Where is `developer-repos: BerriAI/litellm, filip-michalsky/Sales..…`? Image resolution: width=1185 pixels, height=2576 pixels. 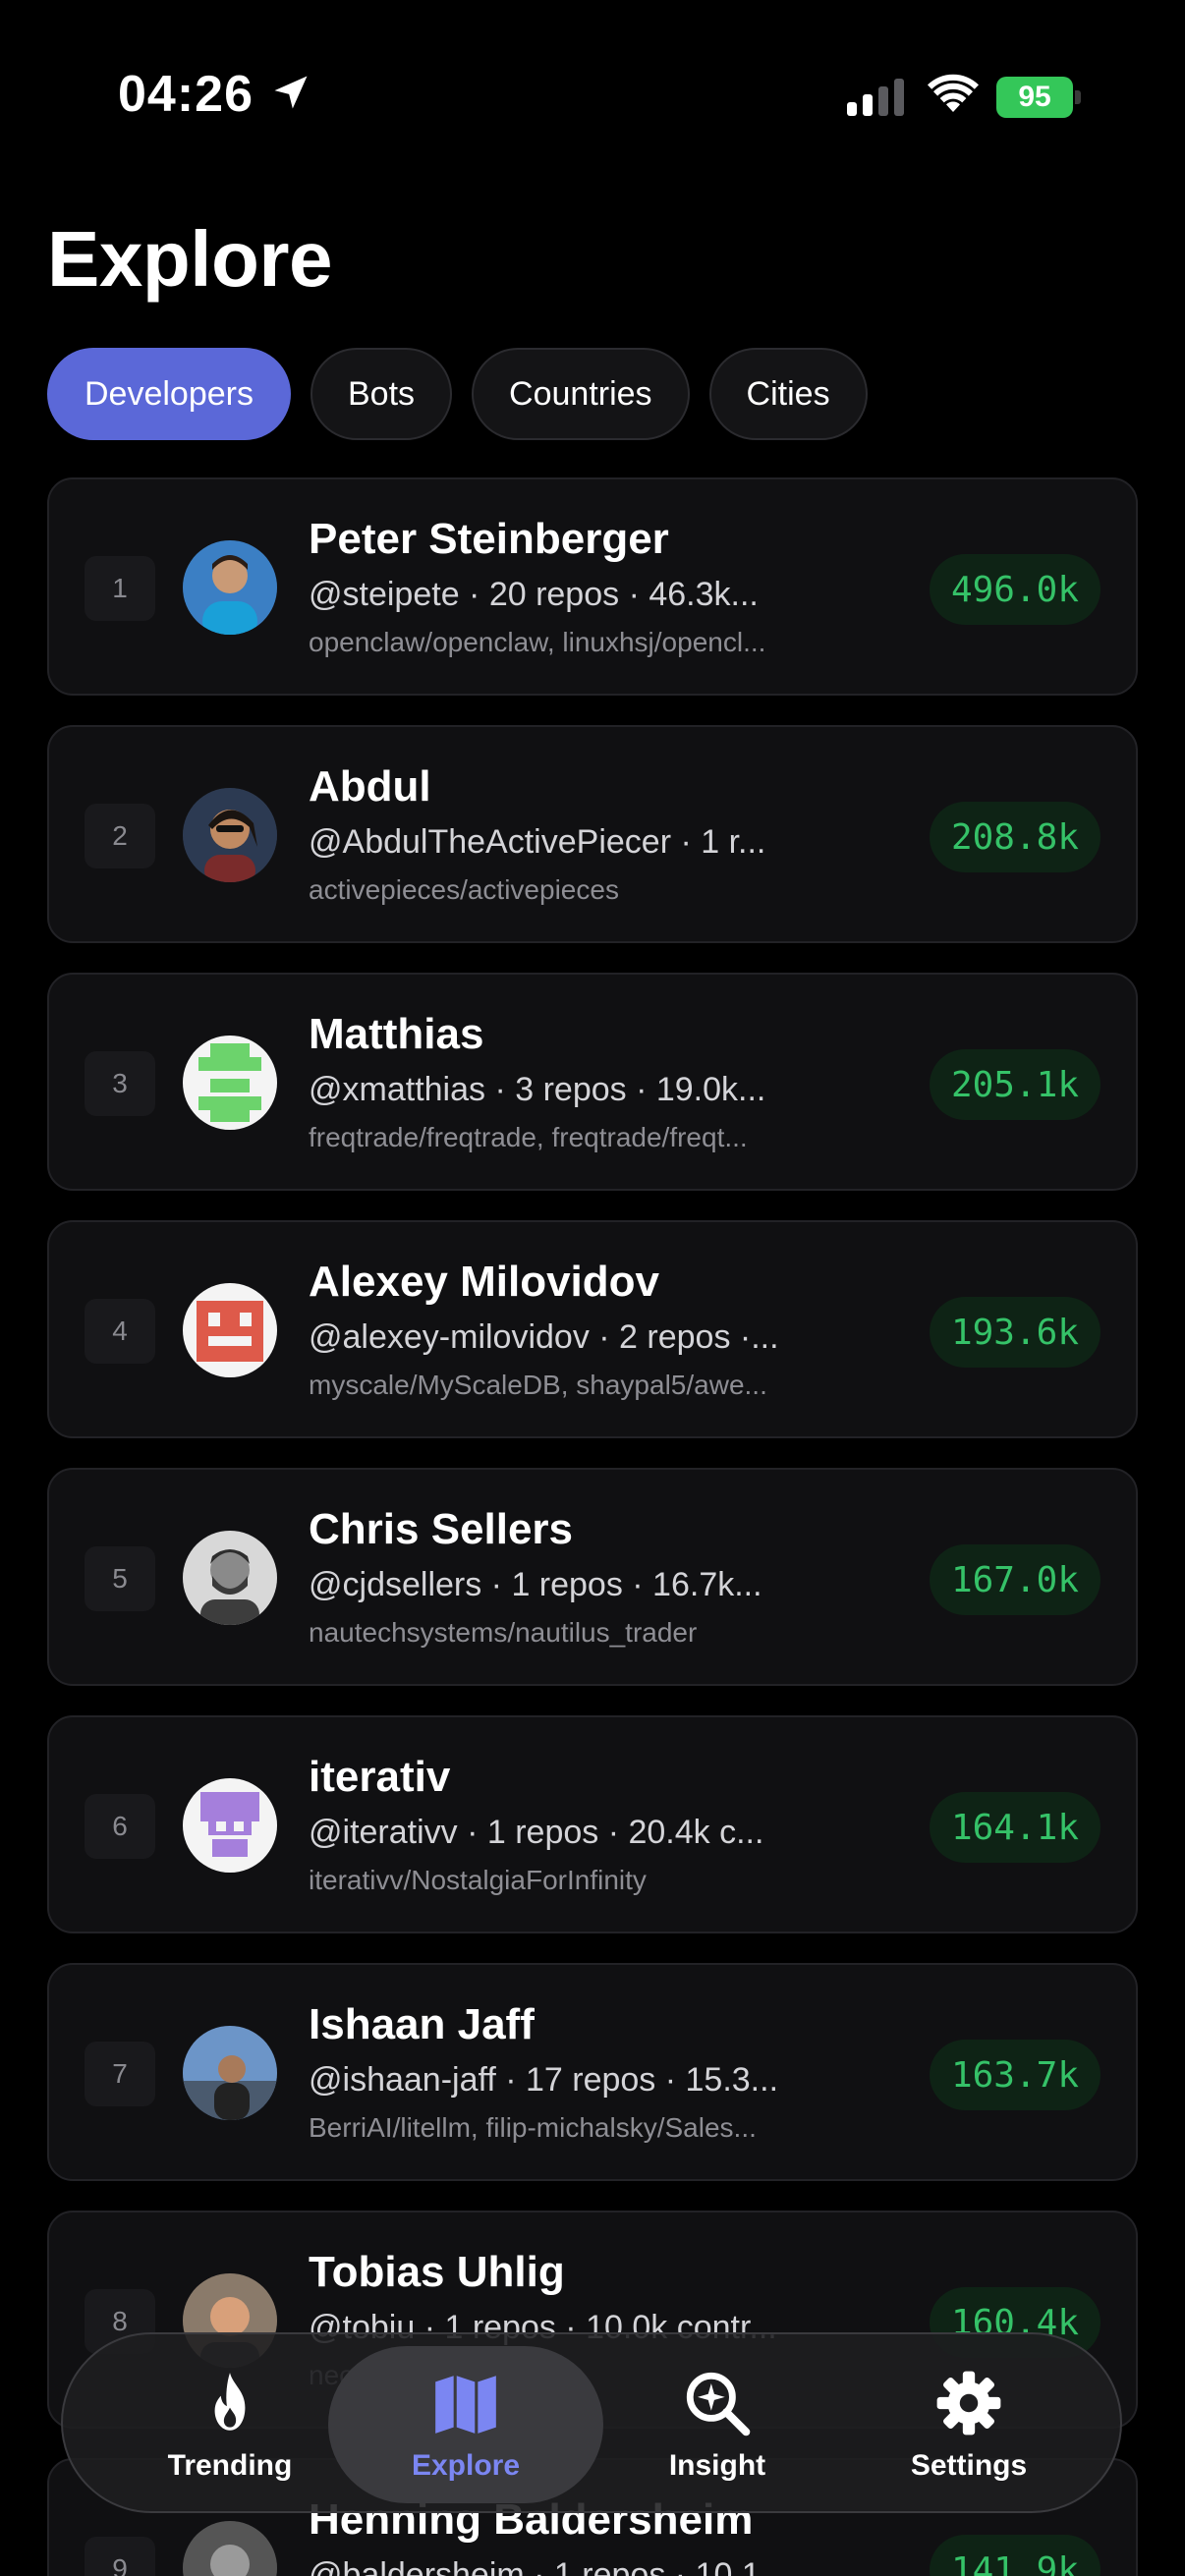 developer-repos: BerriAI/litellm, filip-michalsky/Sales..… is located at coordinates (533, 2127).